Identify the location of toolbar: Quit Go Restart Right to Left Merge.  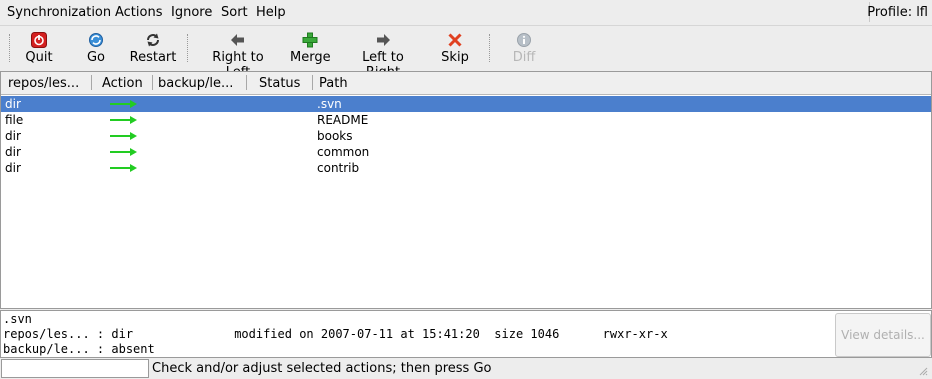
(466, 52).